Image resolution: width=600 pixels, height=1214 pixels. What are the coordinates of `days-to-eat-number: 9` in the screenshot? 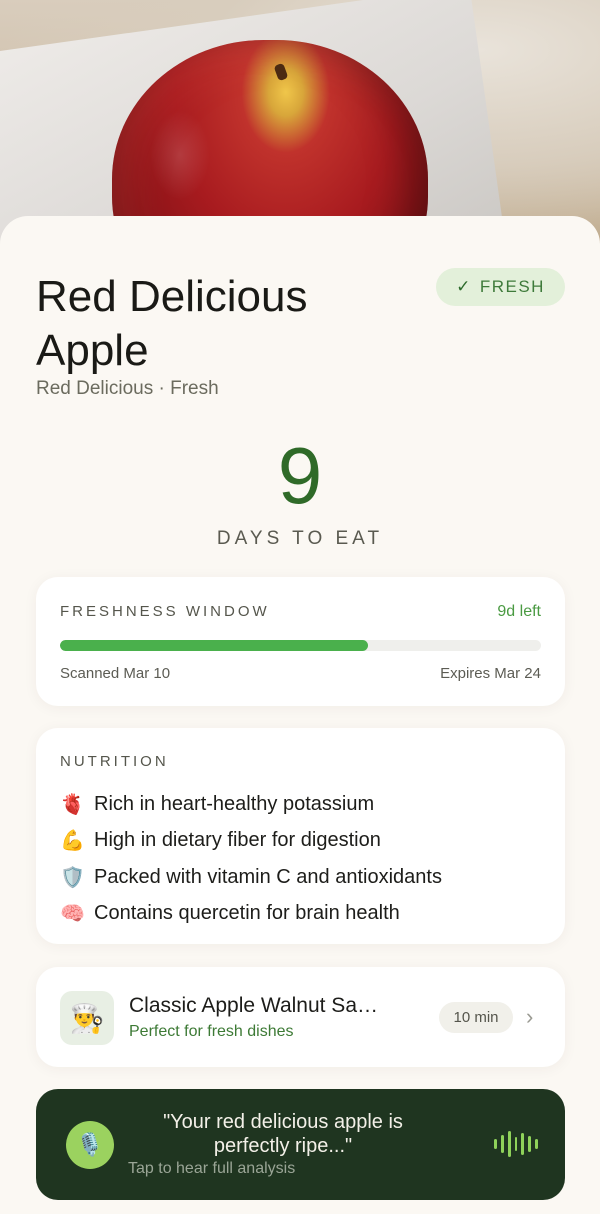 It's located at (300, 475).